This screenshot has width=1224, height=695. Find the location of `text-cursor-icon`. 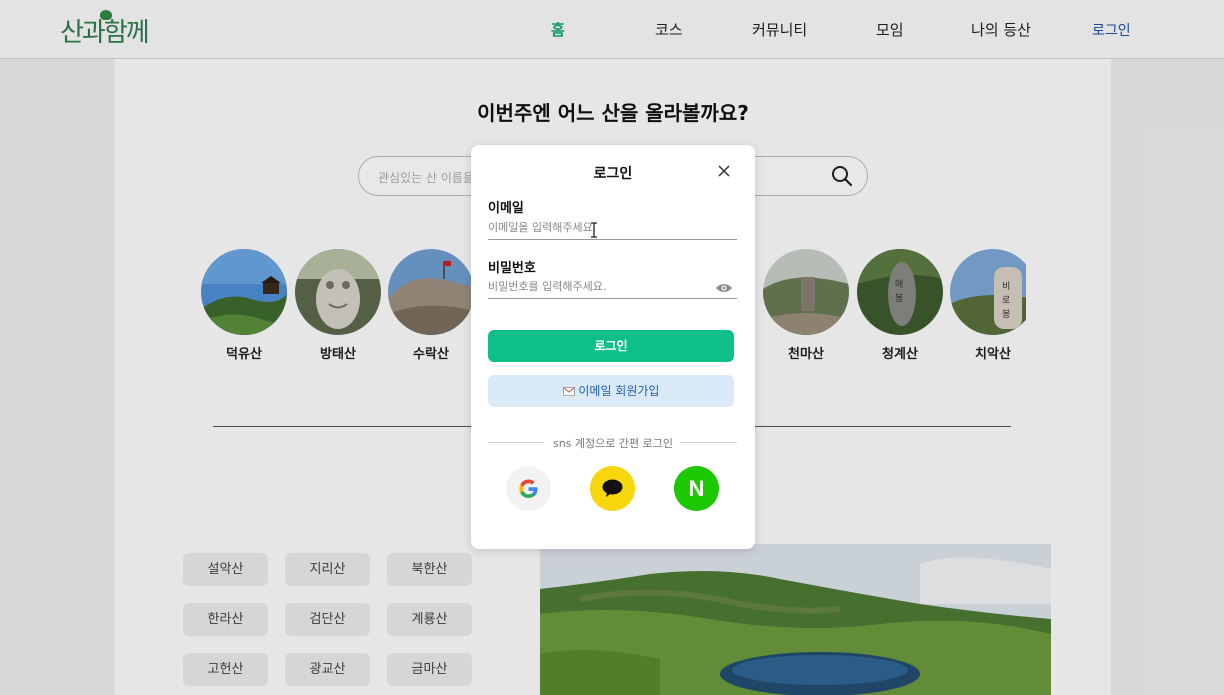

text-cursor-icon is located at coordinates (594, 232).